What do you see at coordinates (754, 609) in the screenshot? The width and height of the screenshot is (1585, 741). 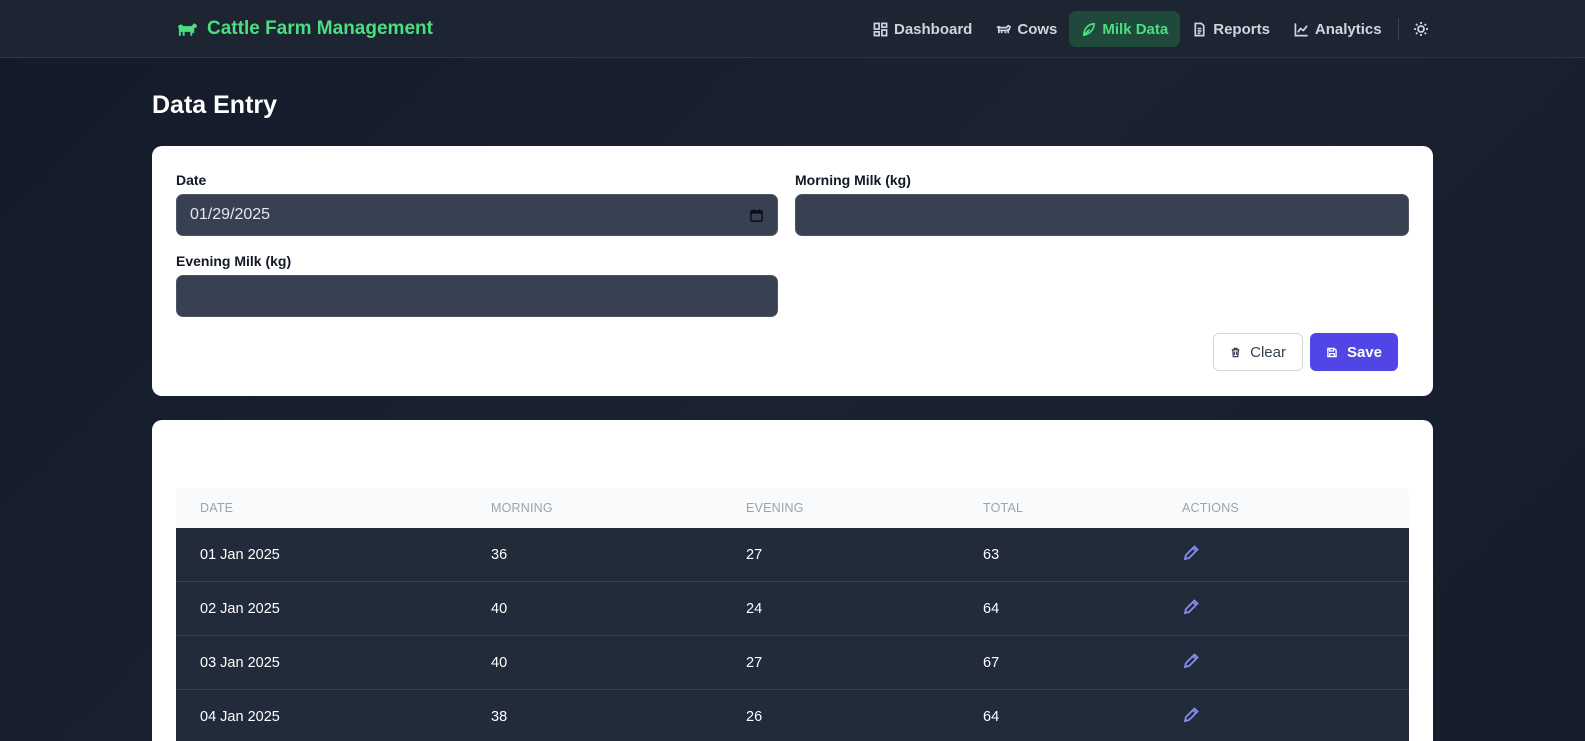 I see `cell-evening: 24` at bounding box center [754, 609].